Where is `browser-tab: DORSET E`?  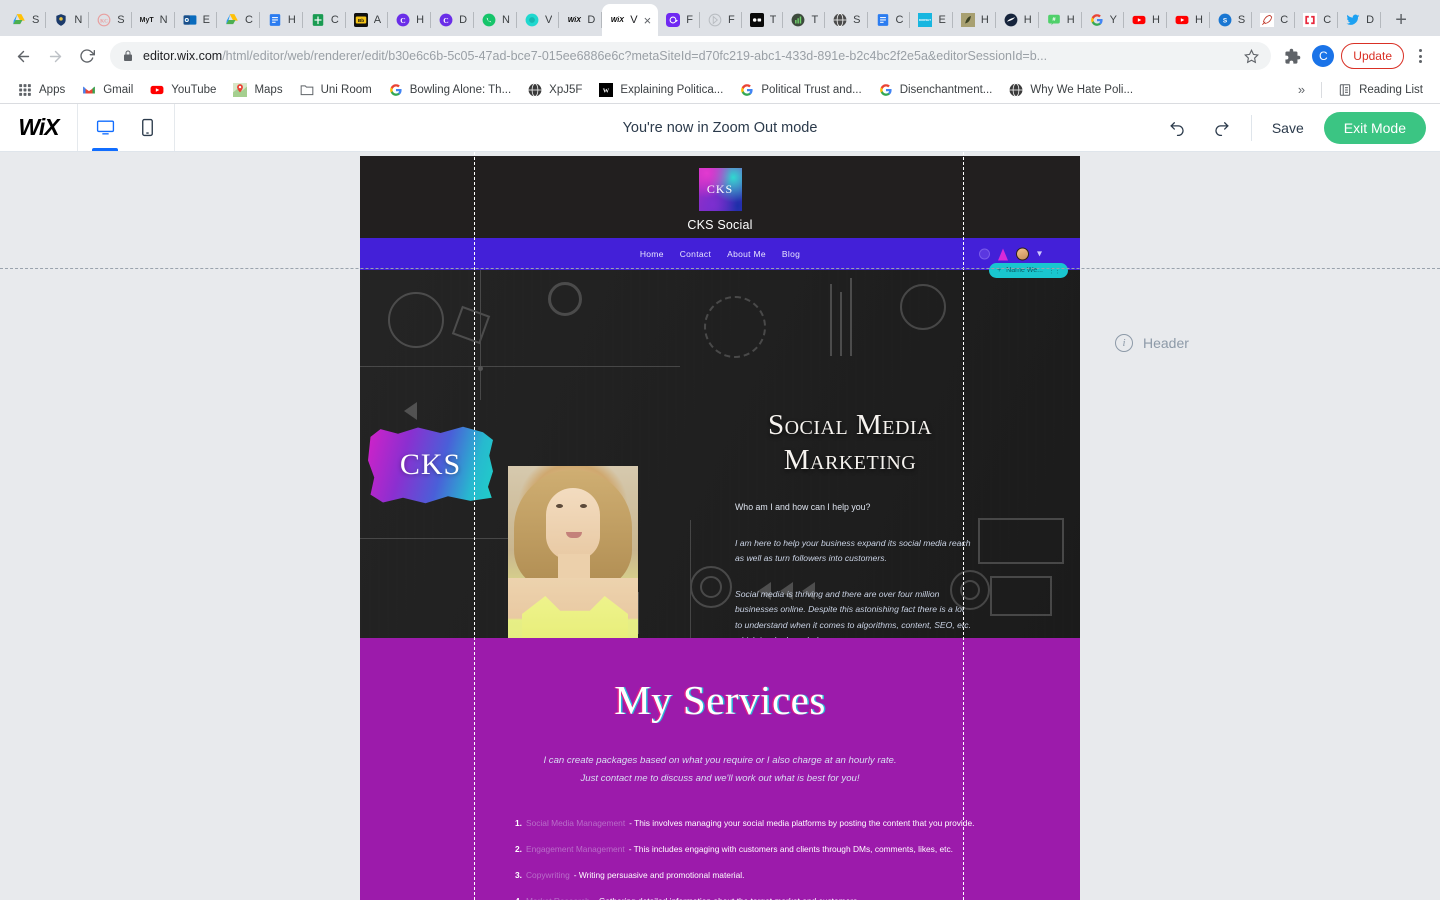
browser-tab: DORSET E is located at coordinates (931, 20).